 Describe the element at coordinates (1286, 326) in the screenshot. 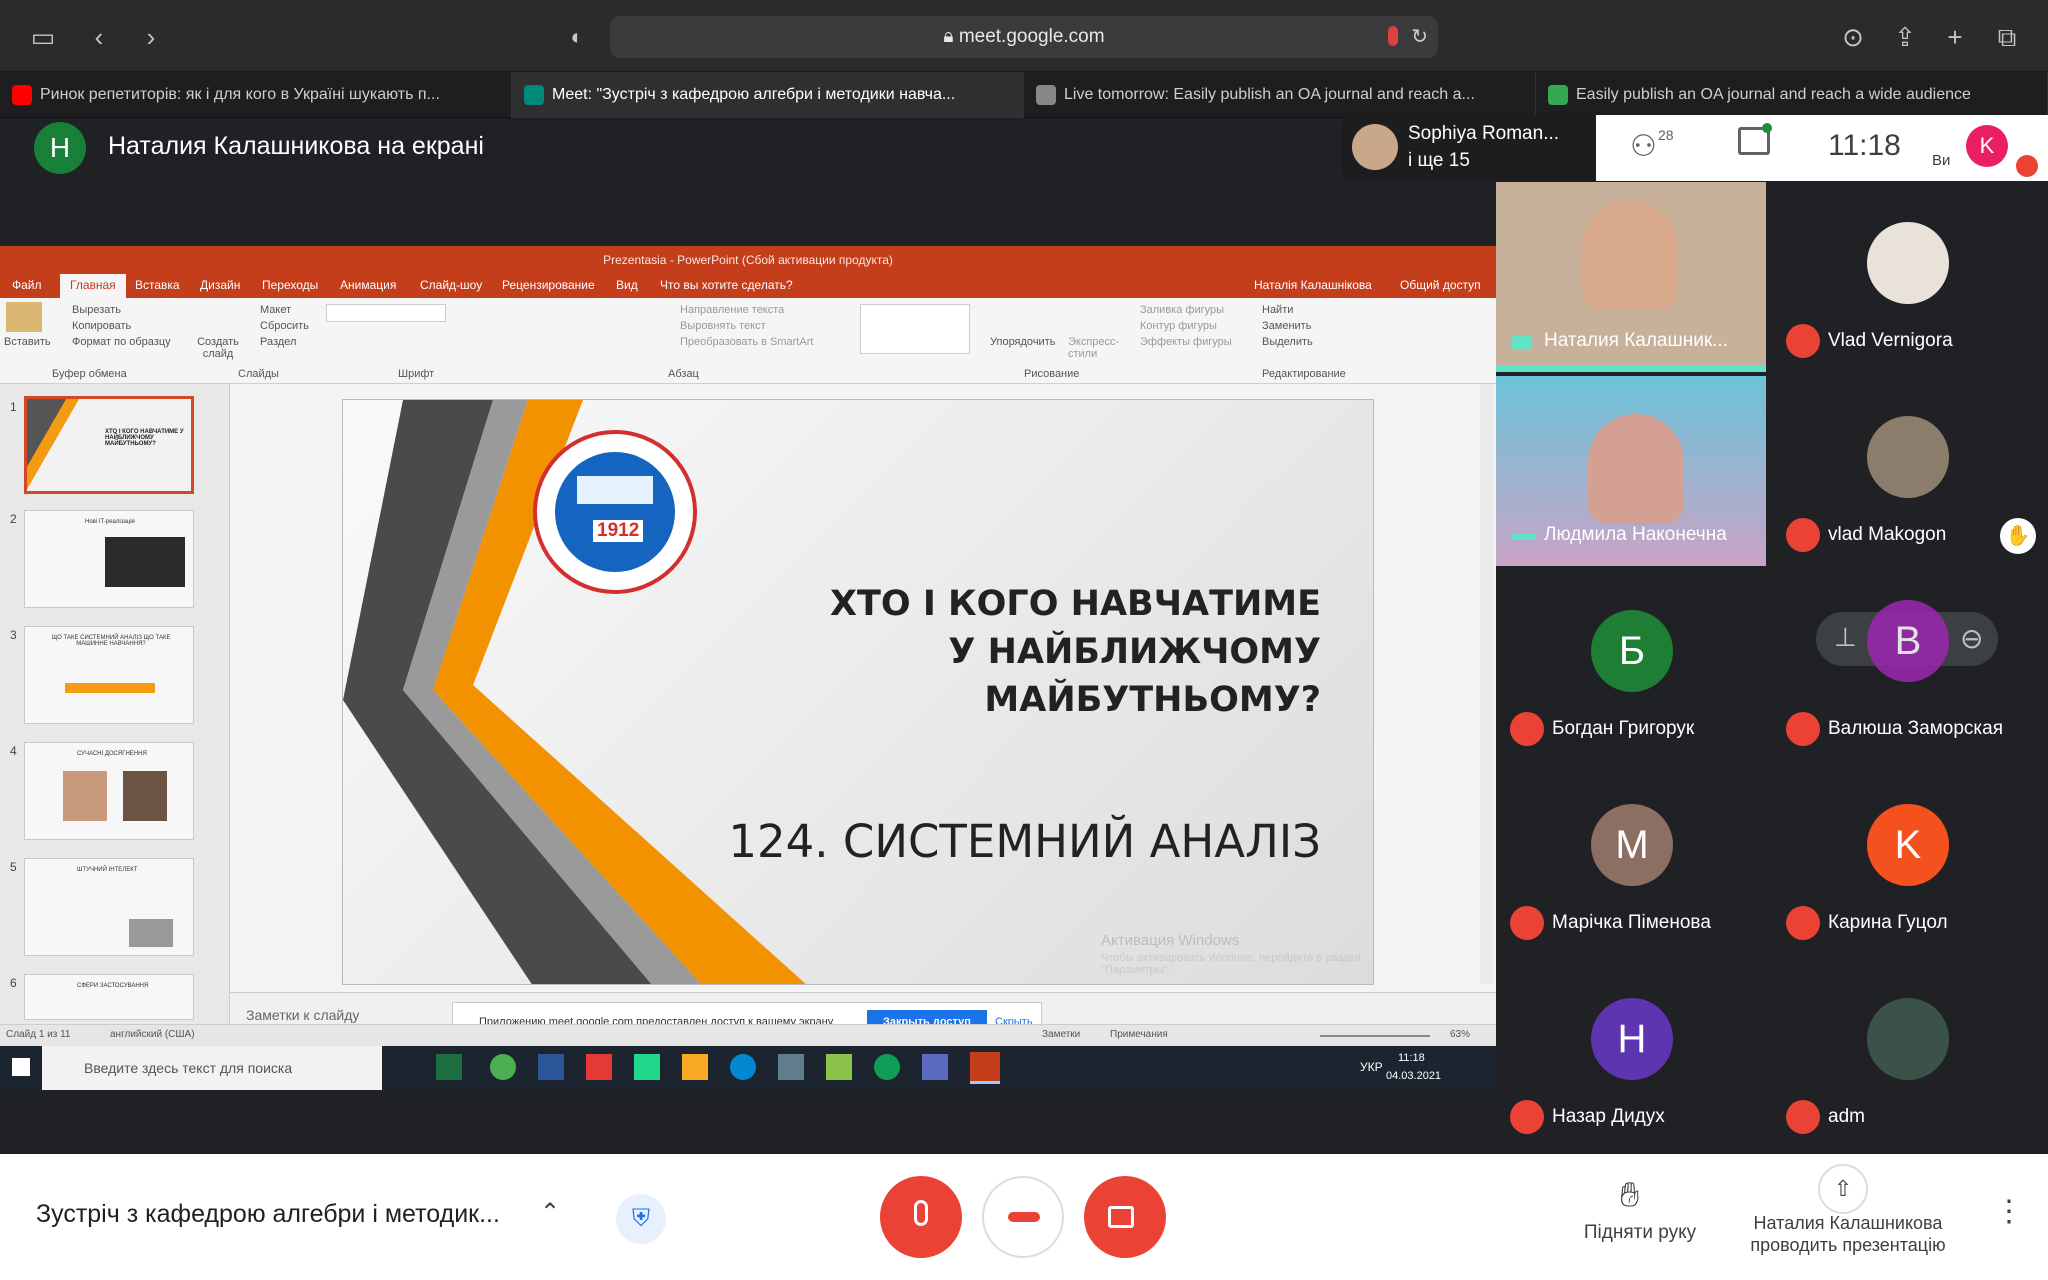

I see `replace-button: Заменить` at that location.